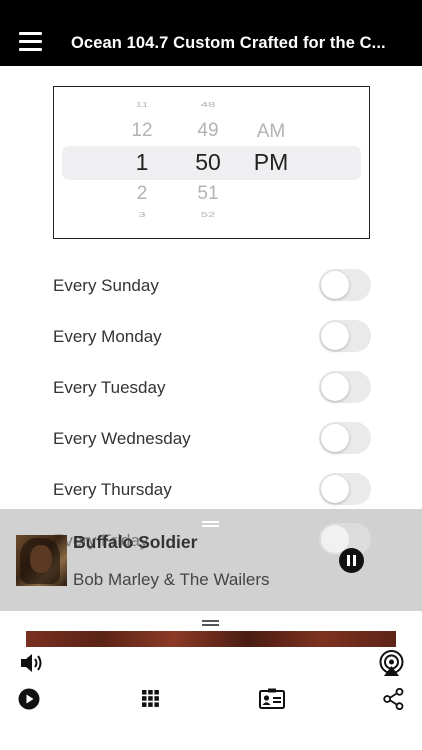 Image resolution: width=422 pixels, height=750 pixels. I want to click on day-label: Every Wednesday, so click(122, 438).